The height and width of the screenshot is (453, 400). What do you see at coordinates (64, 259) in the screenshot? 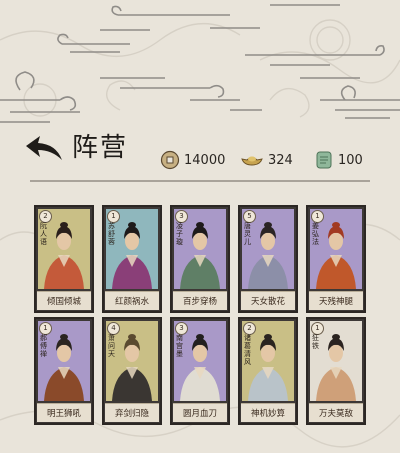
I see `hero-card: 2 阮人语 倾国倾城` at bounding box center [64, 259].